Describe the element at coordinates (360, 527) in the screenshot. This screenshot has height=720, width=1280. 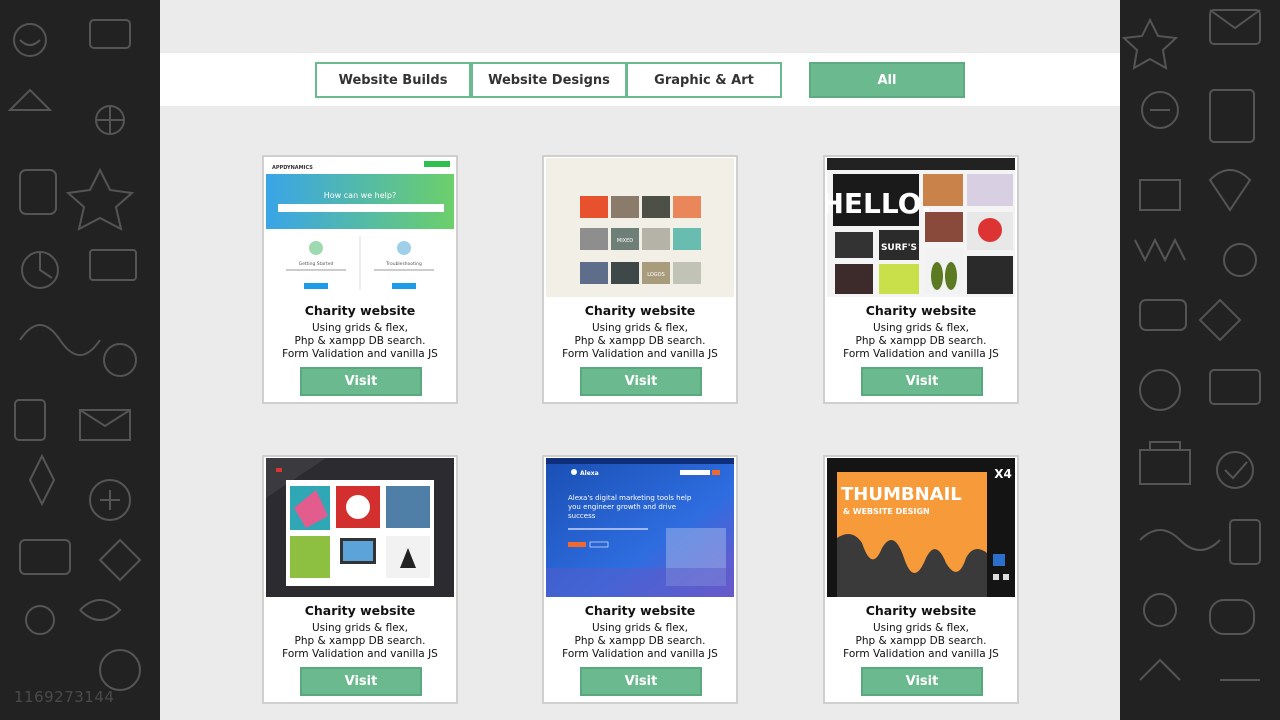
I see `portfolio-grid-screenshot` at that location.